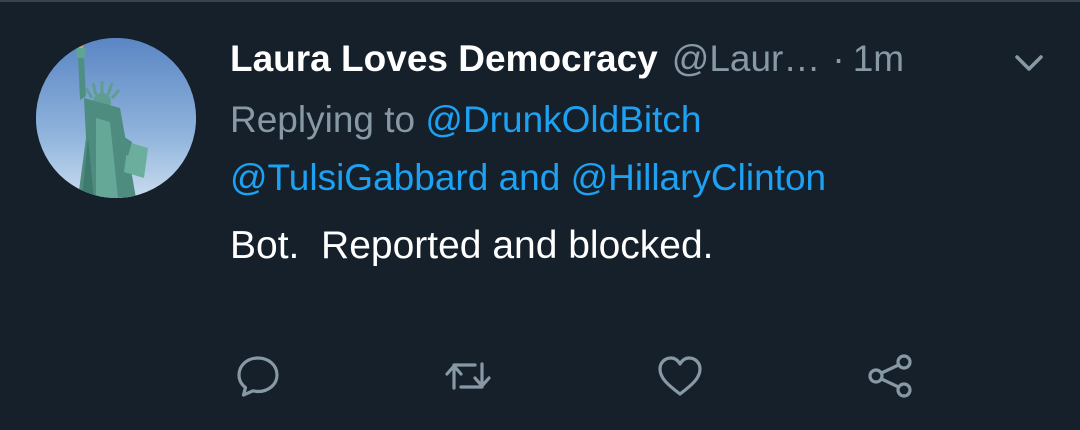 Image resolution: width=1080 pixels, height=430 pixels. What do you see at coordinates (878, 59) in the screenshot?
I see `timestamp: 1m` at bounding box center [878, 59].